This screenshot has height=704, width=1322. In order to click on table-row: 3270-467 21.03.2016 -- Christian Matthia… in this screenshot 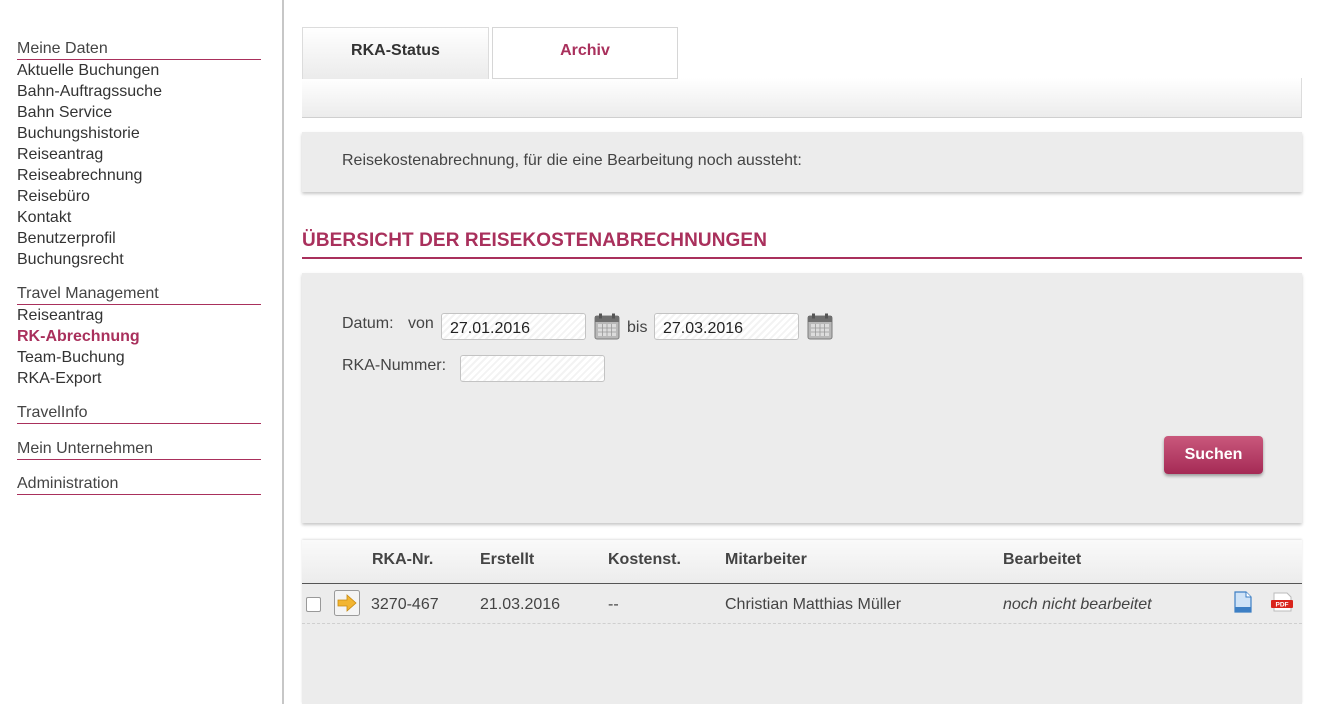, I will do `click(802, 604)`.